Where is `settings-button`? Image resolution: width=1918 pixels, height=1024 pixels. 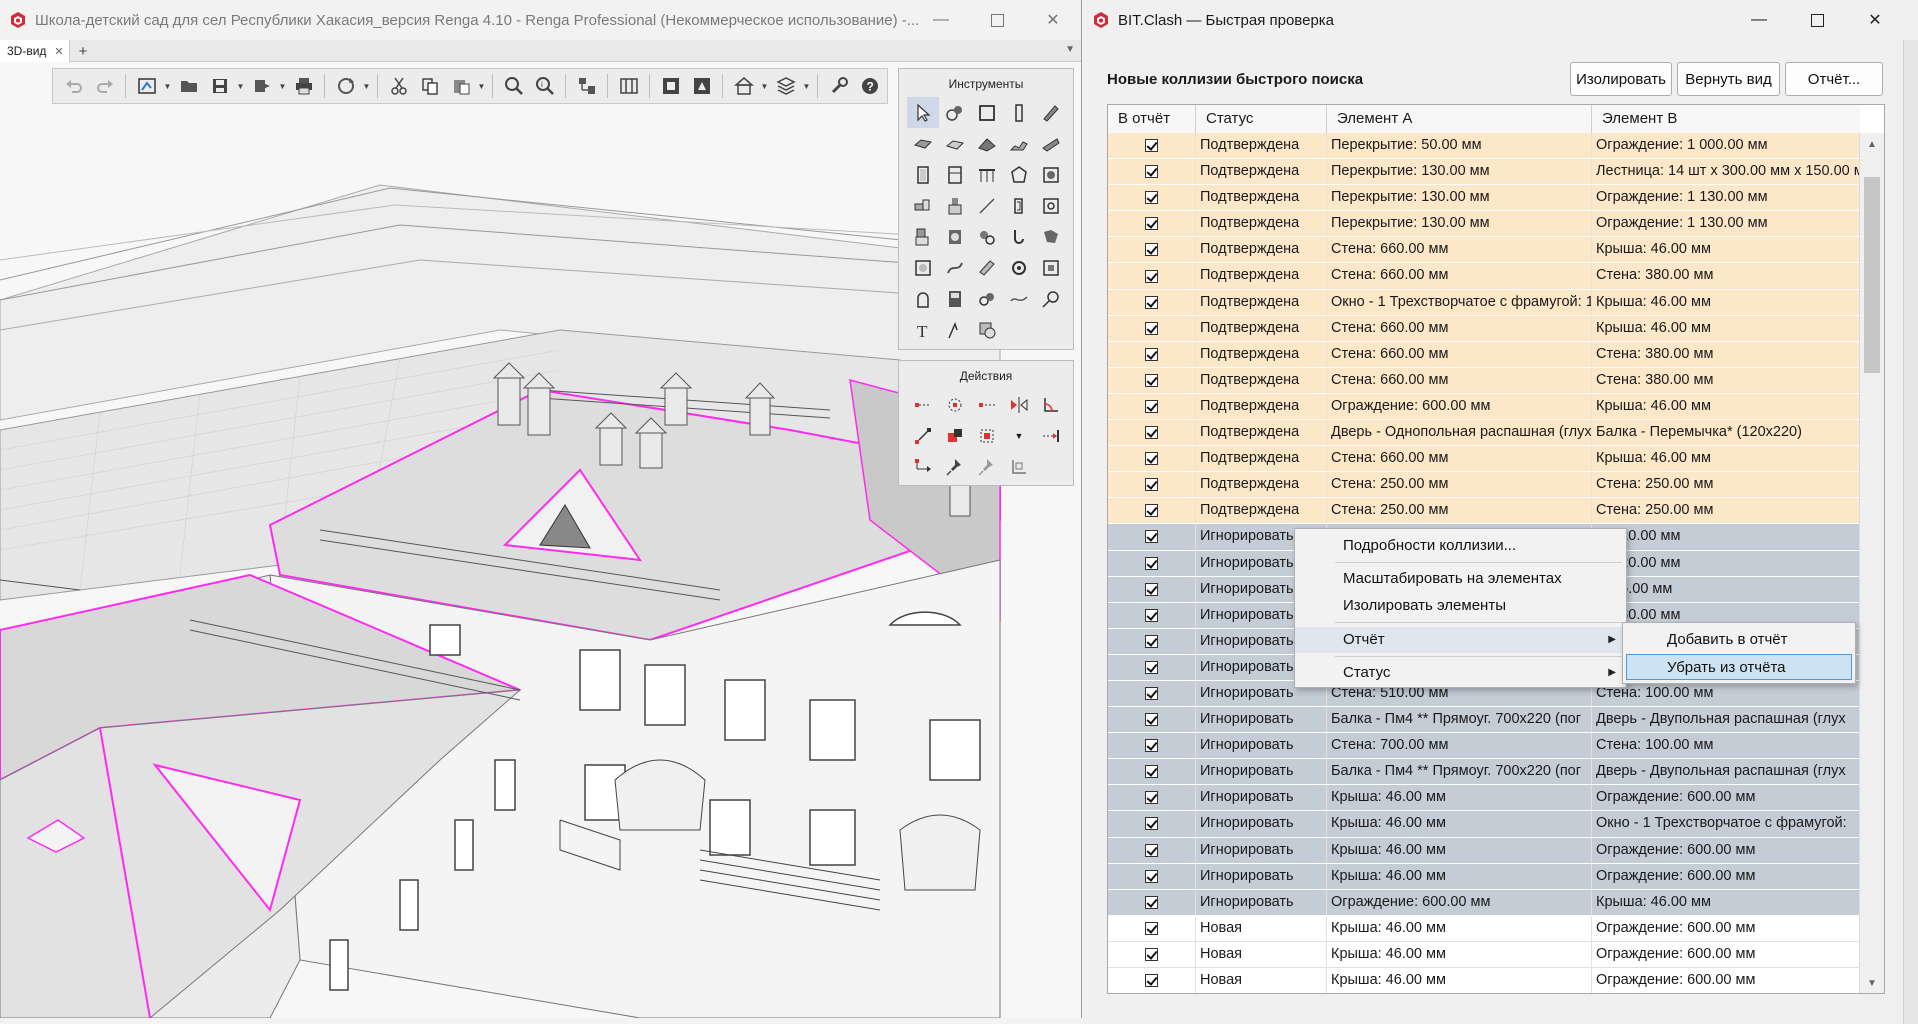 settings-button is located at coordinates (838, 86).